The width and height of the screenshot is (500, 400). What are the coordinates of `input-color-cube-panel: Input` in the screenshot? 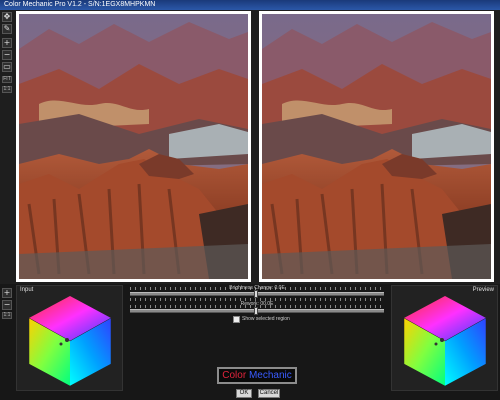 It's located at (69, 338).